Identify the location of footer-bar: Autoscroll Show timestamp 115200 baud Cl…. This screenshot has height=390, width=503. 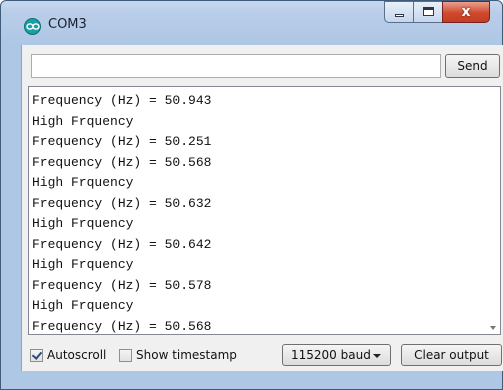
(262, 355).